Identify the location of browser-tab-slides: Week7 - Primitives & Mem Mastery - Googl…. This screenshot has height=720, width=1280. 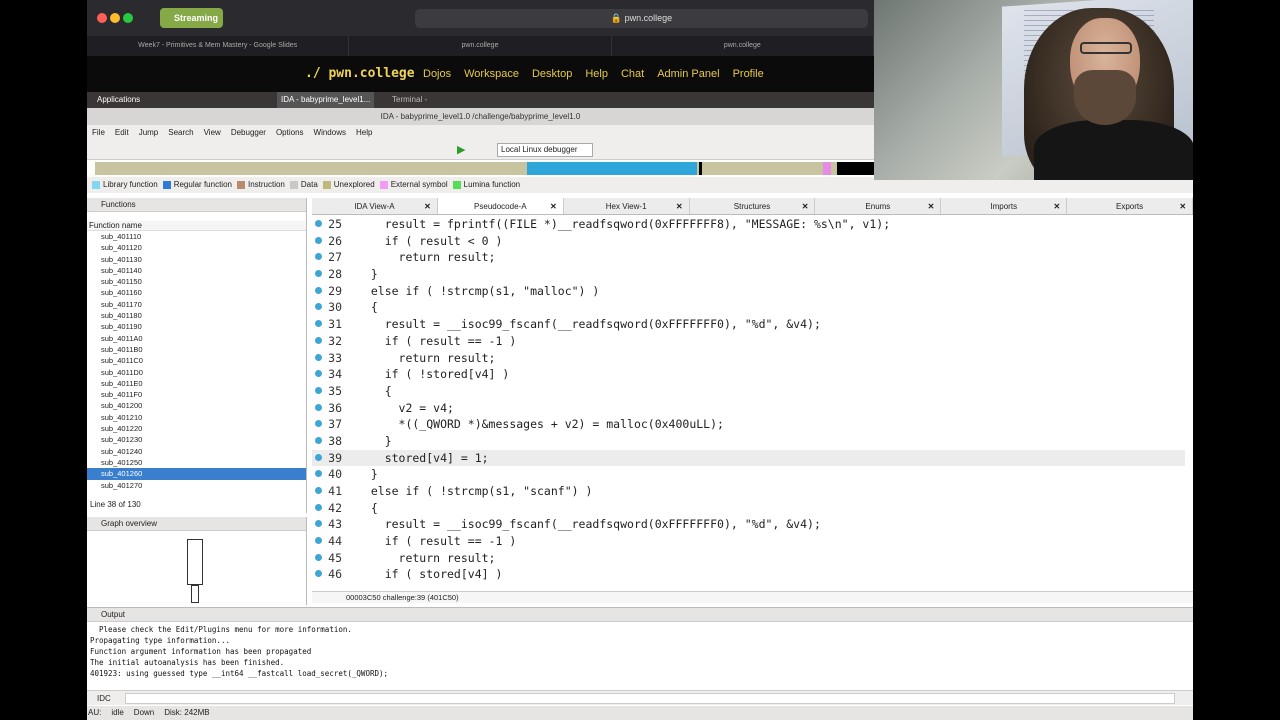
(218, 46).